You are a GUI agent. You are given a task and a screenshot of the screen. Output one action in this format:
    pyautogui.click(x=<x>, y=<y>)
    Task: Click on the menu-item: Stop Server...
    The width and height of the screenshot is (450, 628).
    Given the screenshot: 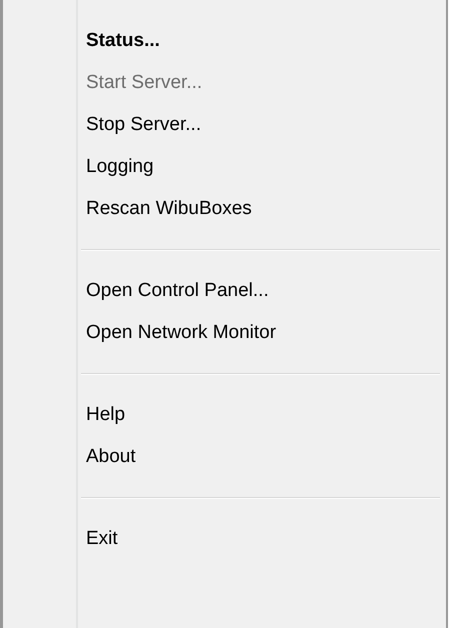 What is the action you would take?
    pyautogui.click(x=144, y=125)
    